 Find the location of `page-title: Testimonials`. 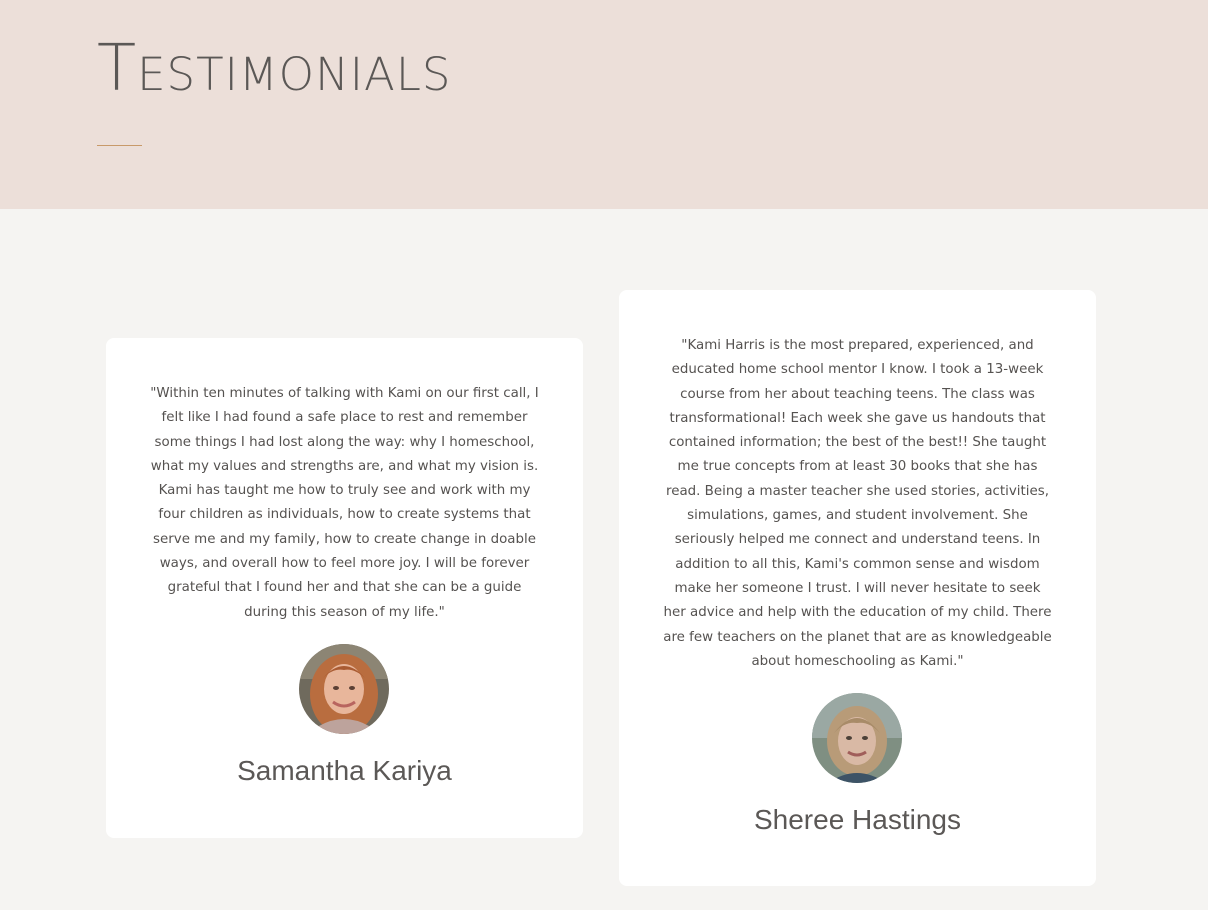

page-title: Testimonials is located at coordinates (274, 69).